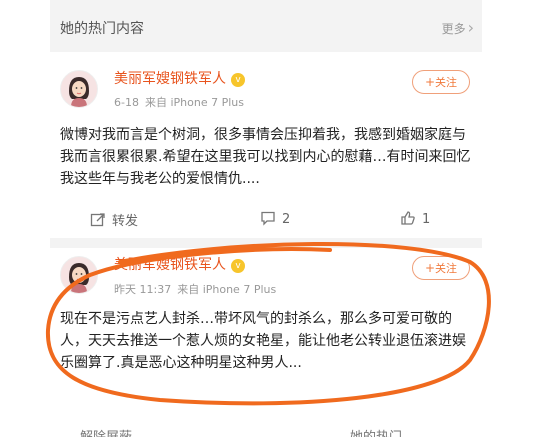 This screenshot has height=437, width=541. What do you see at coordinates (126, 102) in the screenshot?
I see `post-time: 6-18` at bounding box center [126, 102].